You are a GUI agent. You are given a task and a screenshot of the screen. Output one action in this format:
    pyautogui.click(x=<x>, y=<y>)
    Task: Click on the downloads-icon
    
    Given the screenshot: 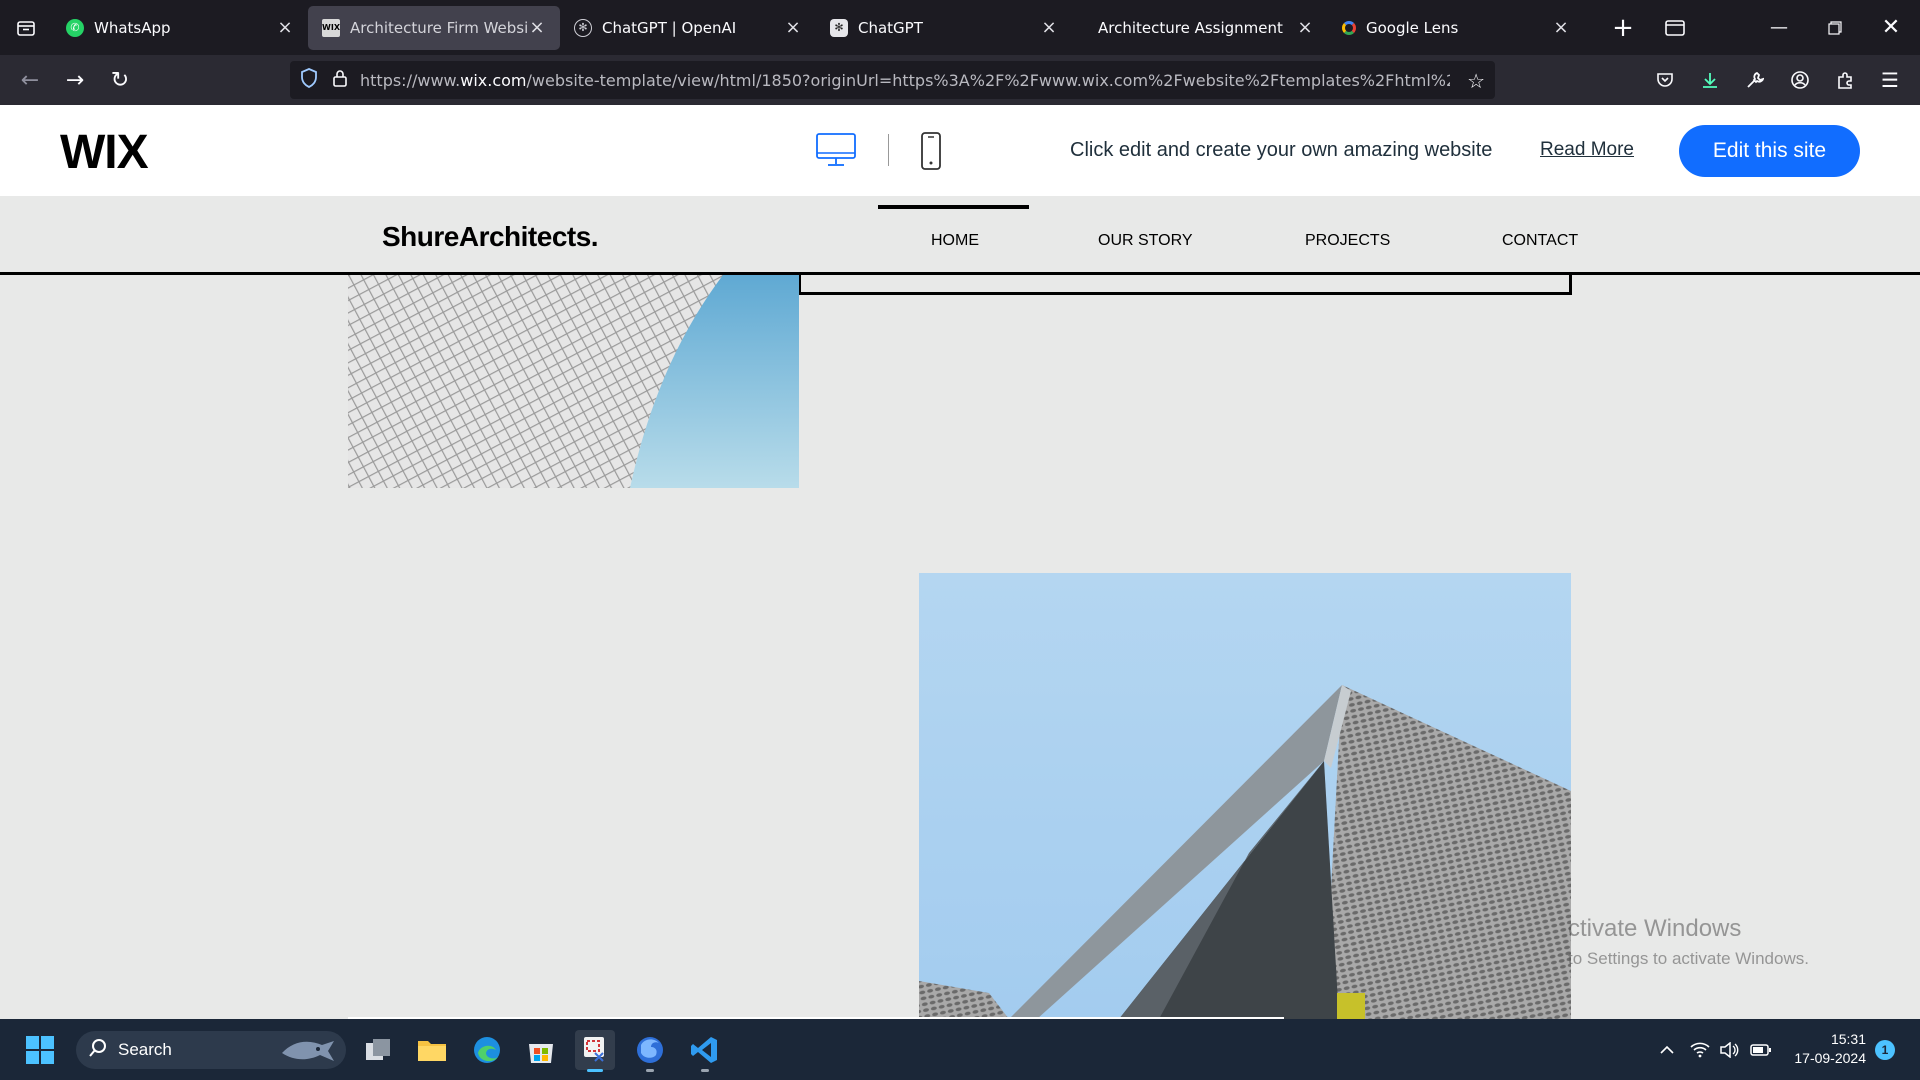 What is the action you would take?
    pyautogui.click(x=1710, y=80)
    